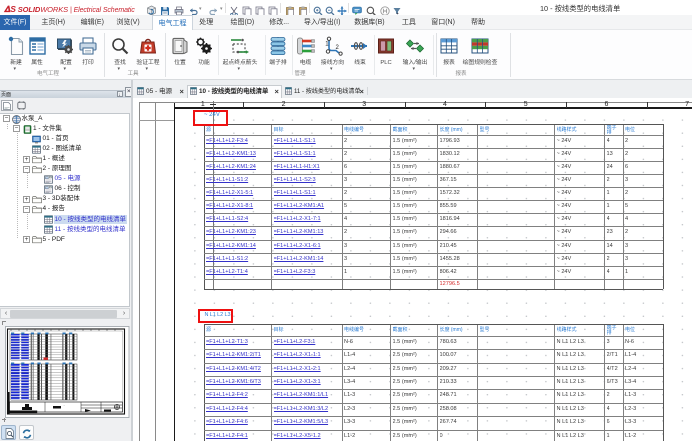 Image resolution: width=692 pixels, height=441 pixels. I want to click on svg-text: 2, so click(337, 48).